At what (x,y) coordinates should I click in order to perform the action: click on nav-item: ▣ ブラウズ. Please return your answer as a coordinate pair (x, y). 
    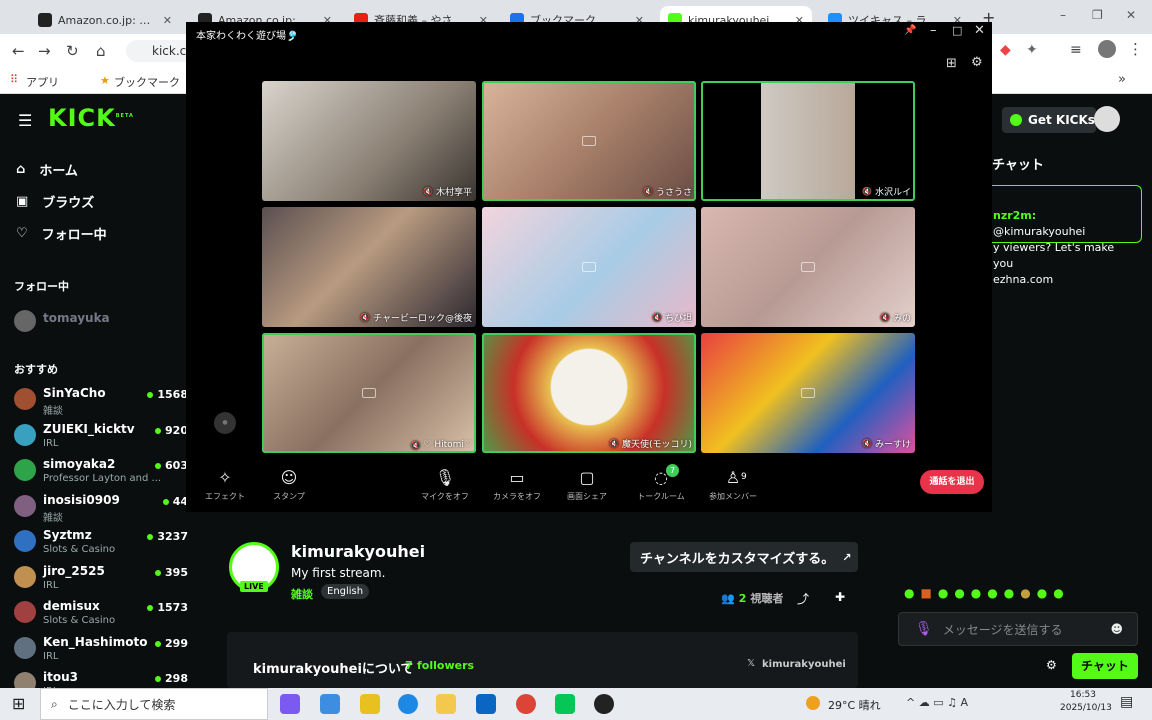
    Looking at the image, I should click on (55, 201).